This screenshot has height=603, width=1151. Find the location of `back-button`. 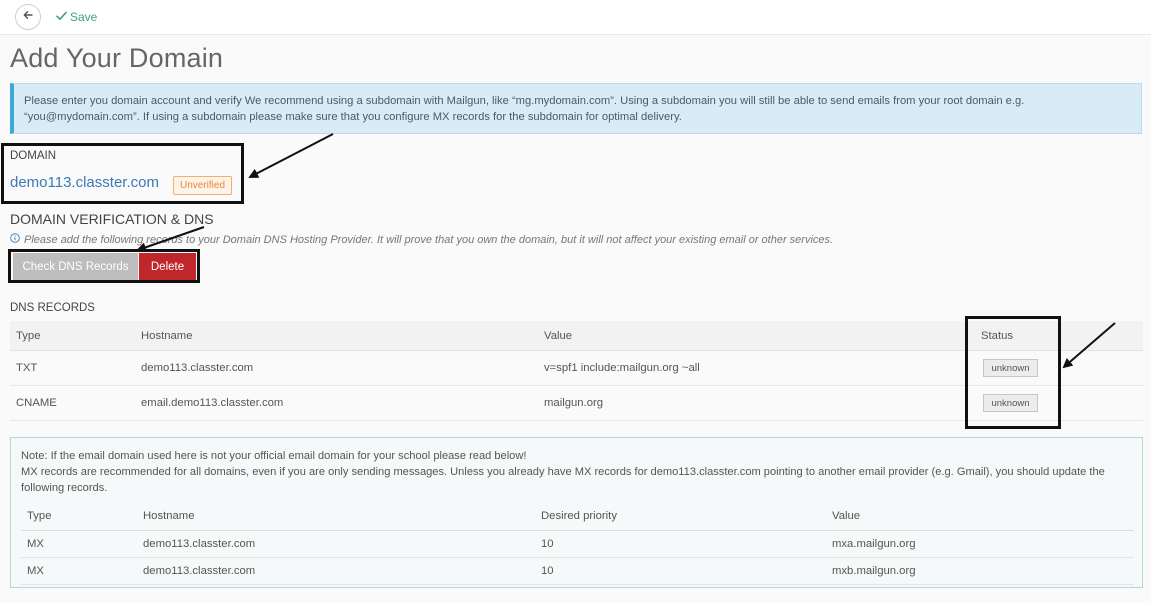

back-button is located at coordinates (28, 17).